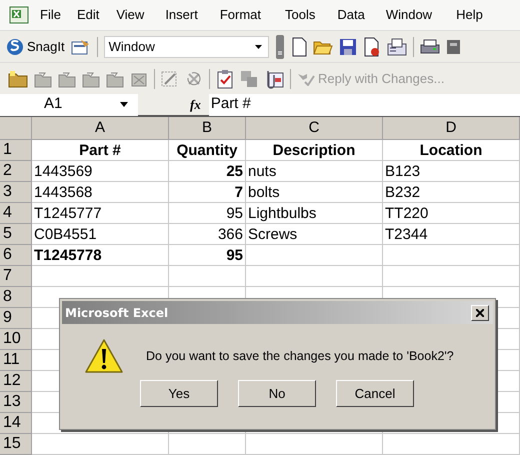 This screenshot has height=455, width=520. I want to click on row-header: 14, so click(16, 423).